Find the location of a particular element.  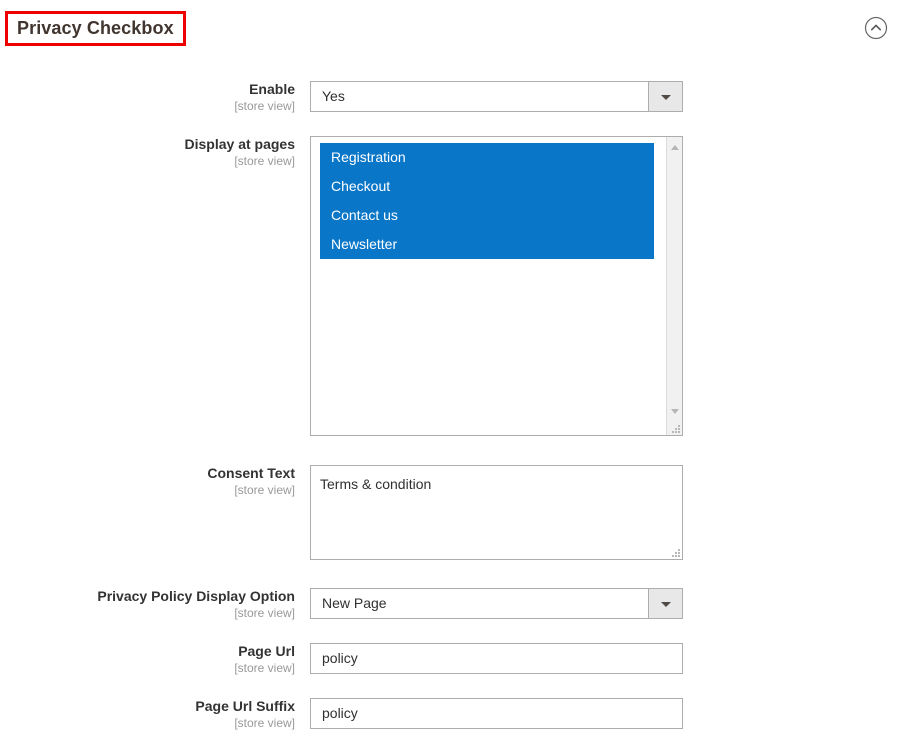

section-title-highlight: Privacy Checkbox is located at coordinates (95, 28).